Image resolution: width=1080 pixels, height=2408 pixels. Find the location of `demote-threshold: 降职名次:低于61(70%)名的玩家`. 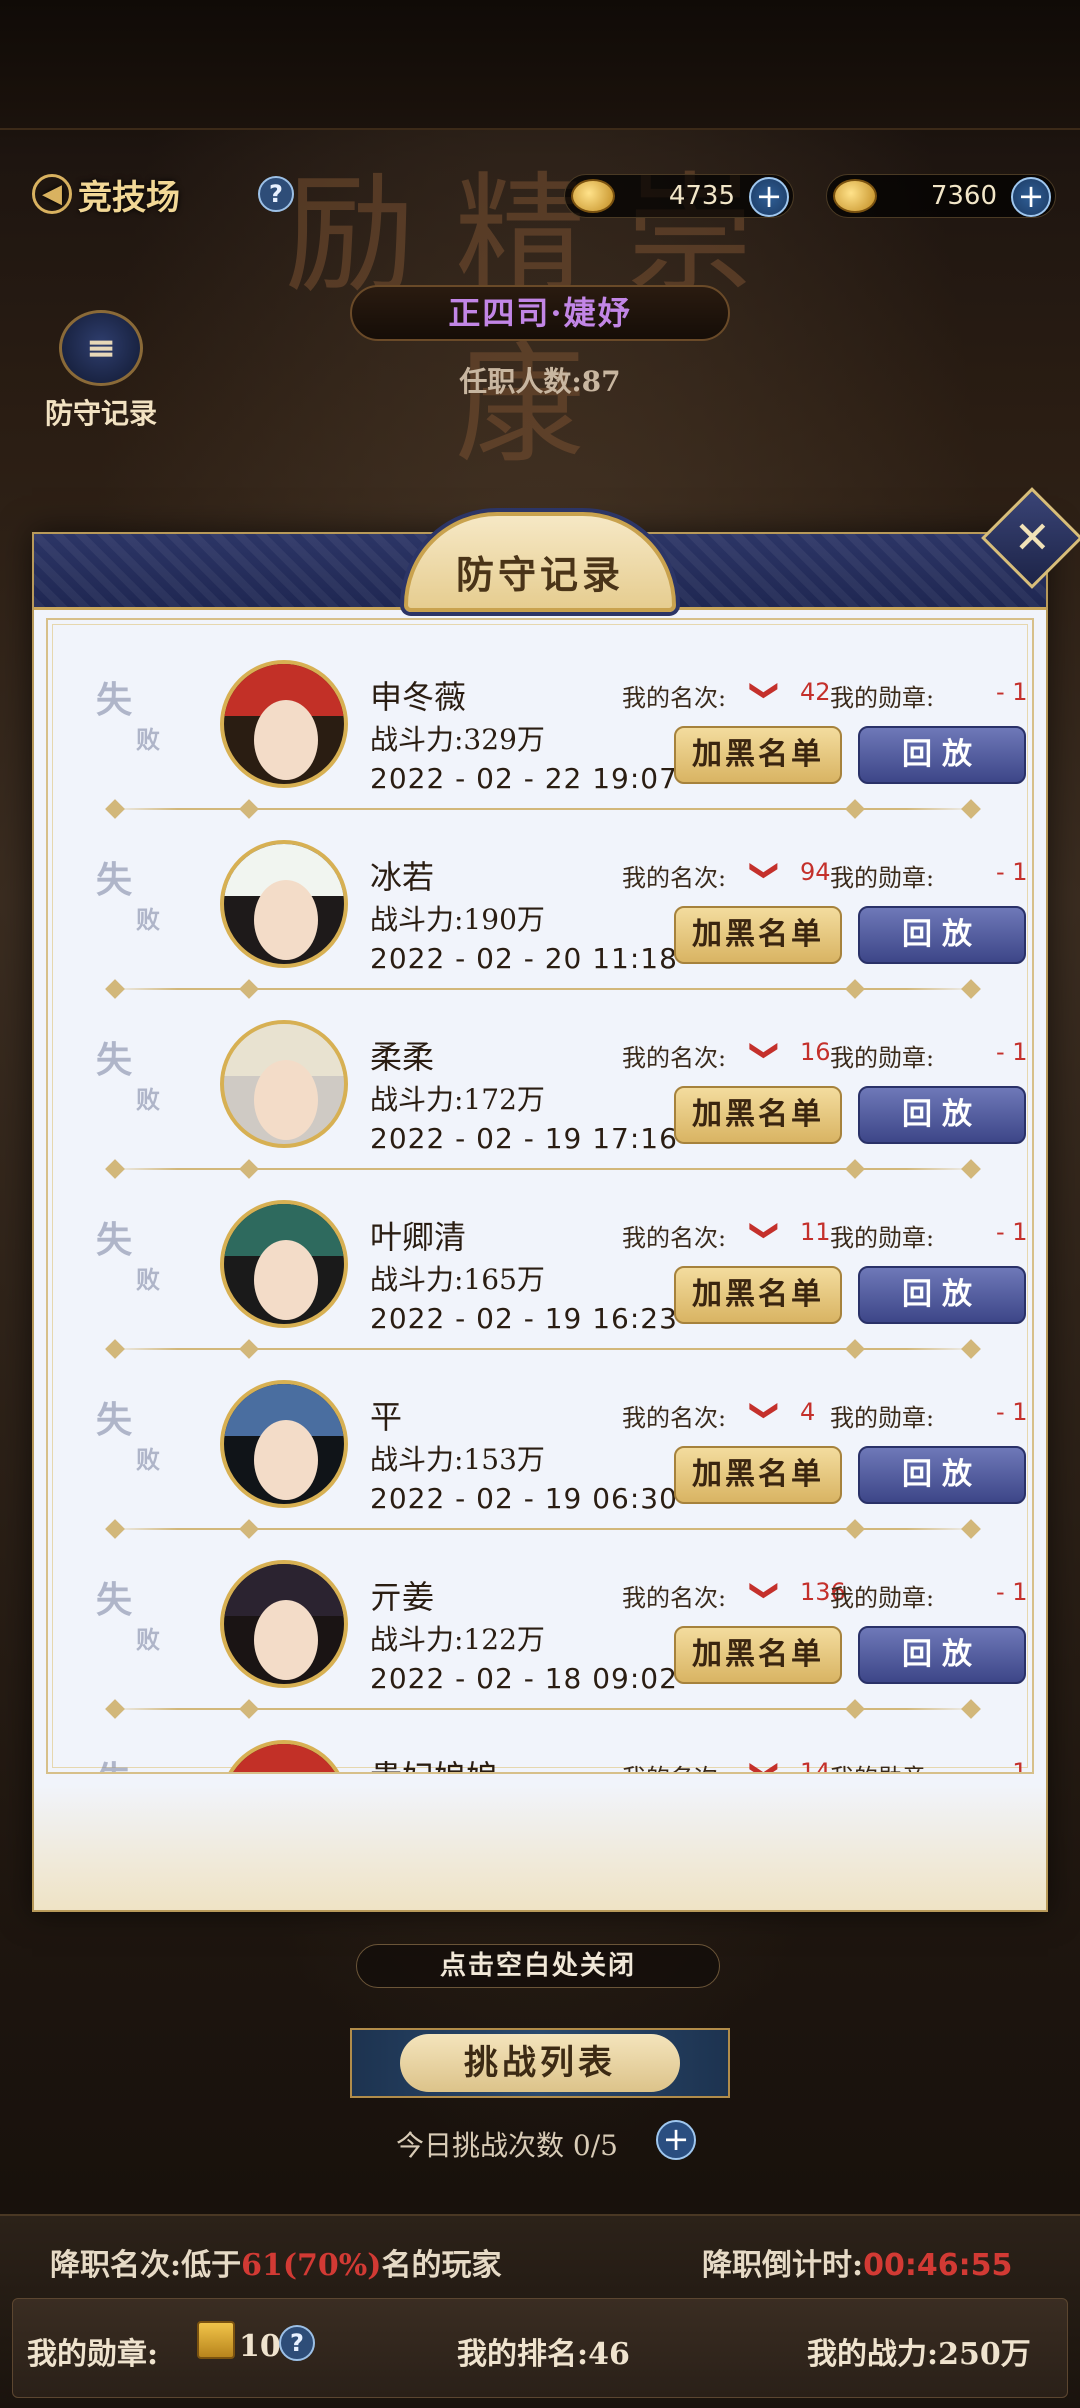

demote-threshold: 降职名次:低于61(70%)名的玩家 is located at coordinates (276, 2265).